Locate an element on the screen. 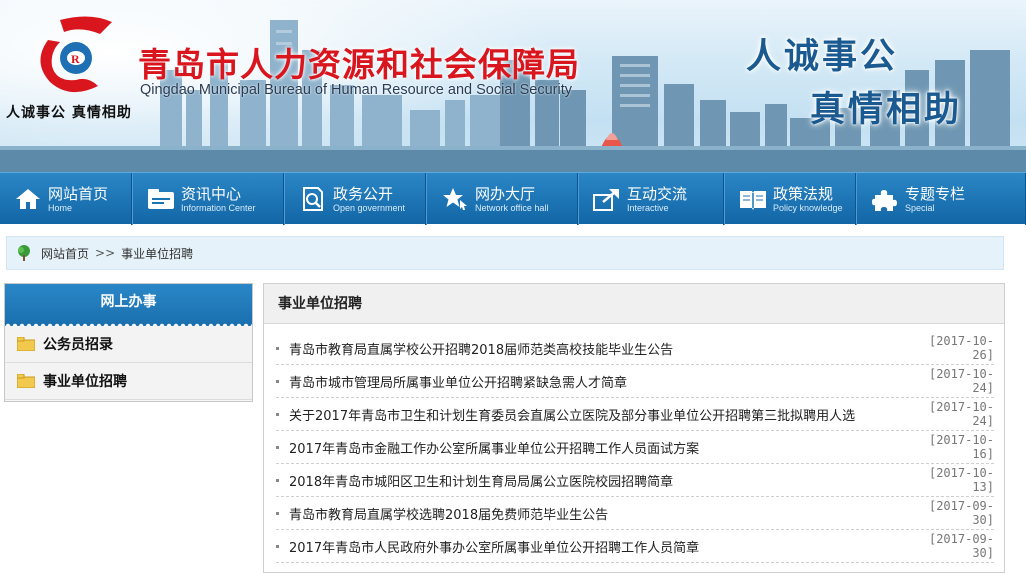 The width and height of the screenshot is (1026, 573). sidebar-item-label: 事业单位招聘 is located at coordinates (85, 382).